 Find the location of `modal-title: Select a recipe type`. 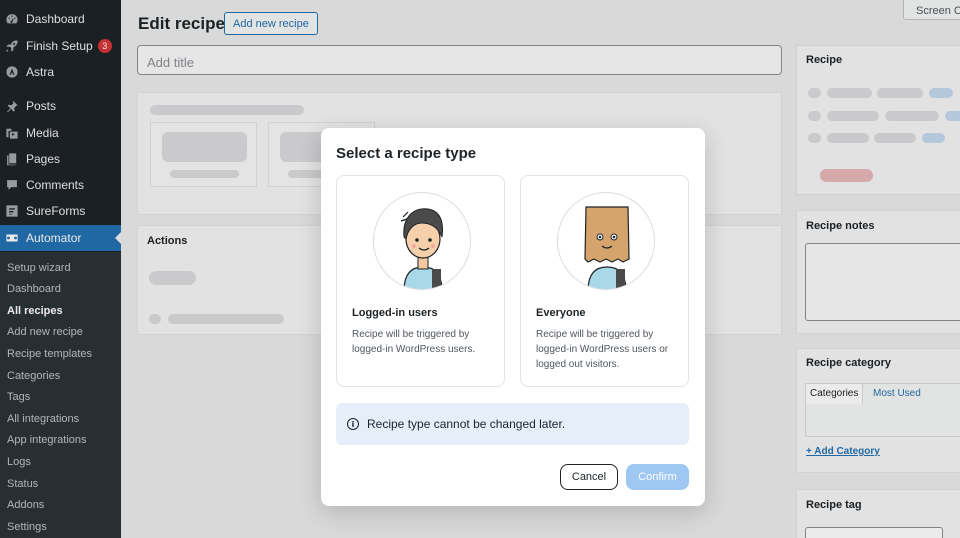

modal-title: Select a recipe type is located at coordinates (406, 153).